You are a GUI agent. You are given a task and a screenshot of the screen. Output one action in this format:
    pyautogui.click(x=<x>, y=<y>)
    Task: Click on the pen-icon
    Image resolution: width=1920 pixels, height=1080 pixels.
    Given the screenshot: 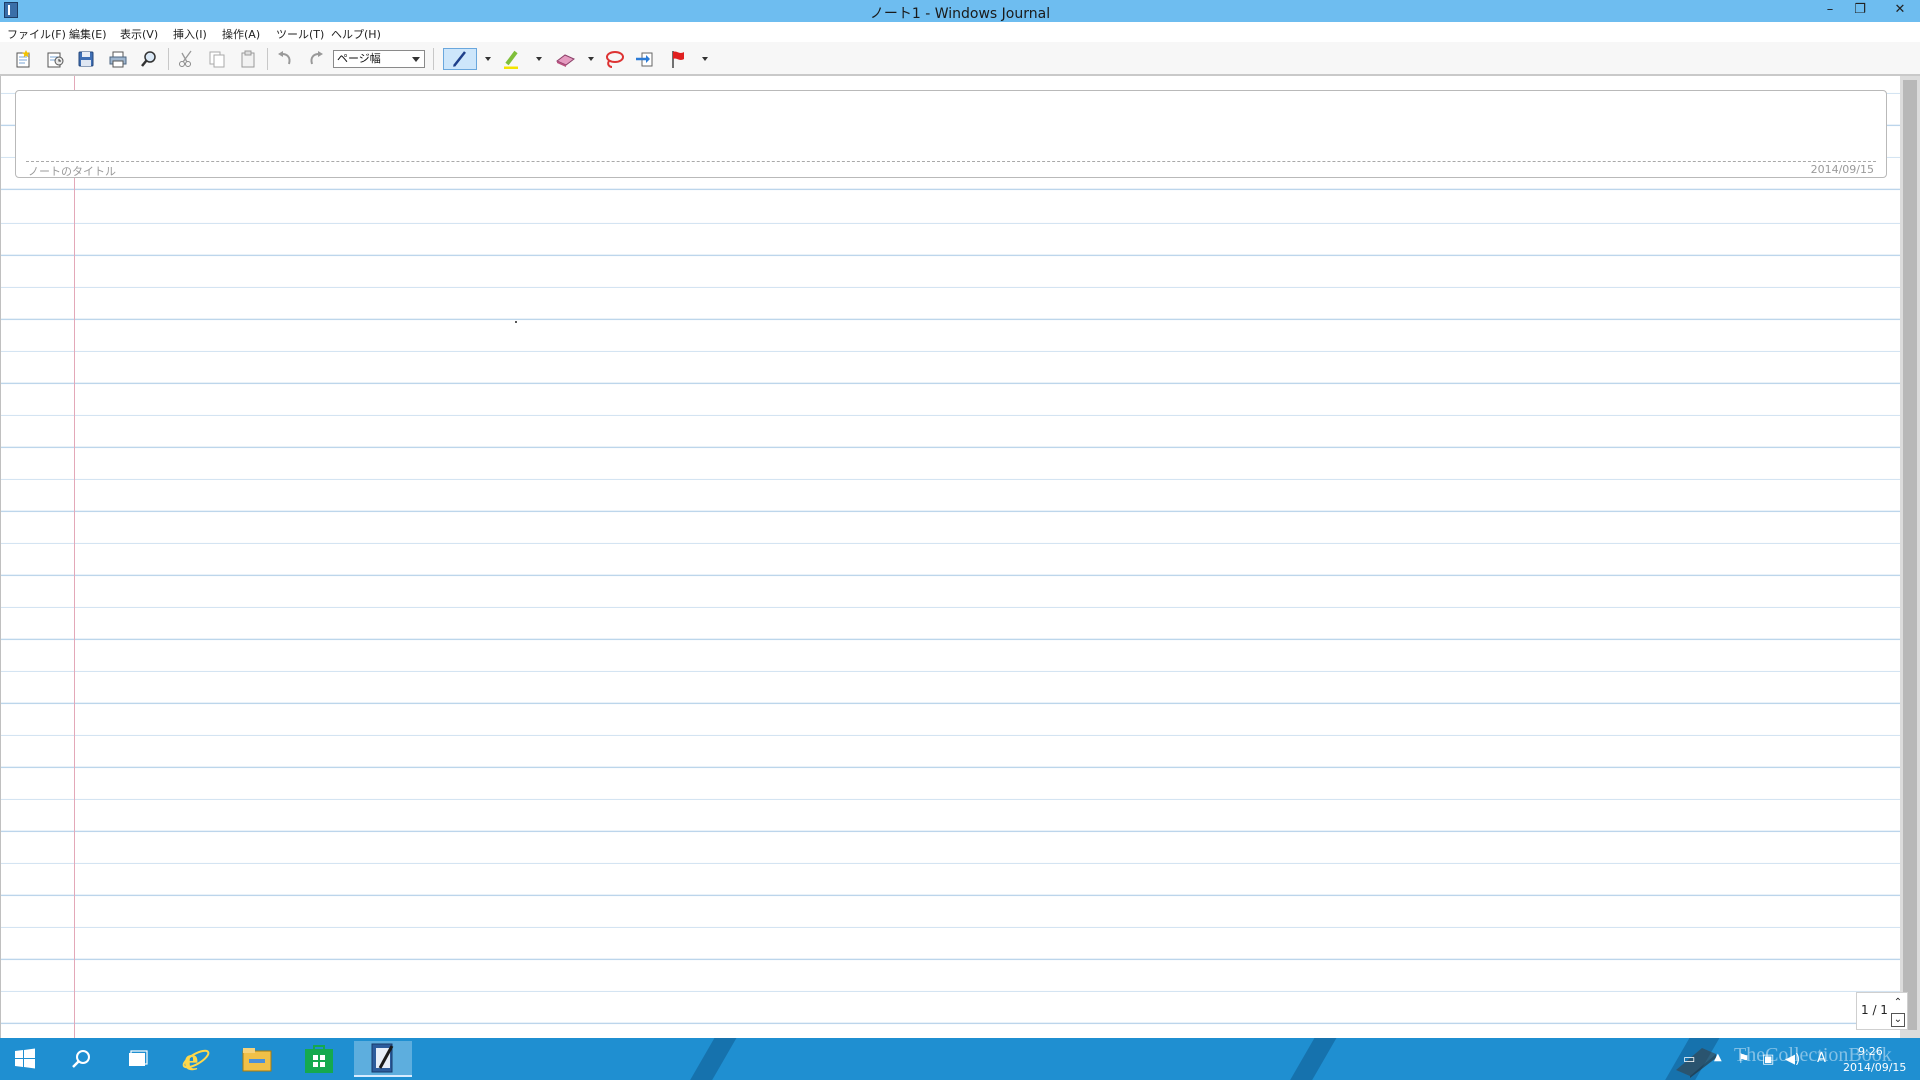 What is the action you would take?
    pyautogui.click(x=459, y=59)
    